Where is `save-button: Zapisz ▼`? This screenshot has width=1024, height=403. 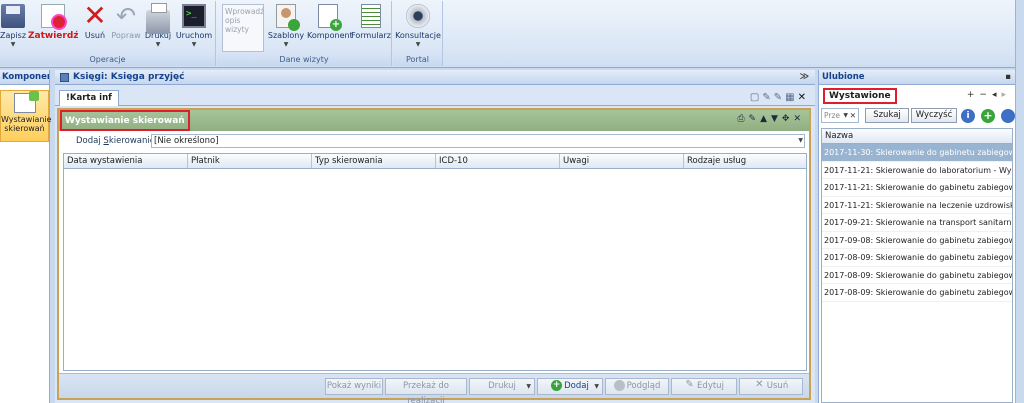
save-button: Zapisz ▼ is located at coordinates (13, 26).